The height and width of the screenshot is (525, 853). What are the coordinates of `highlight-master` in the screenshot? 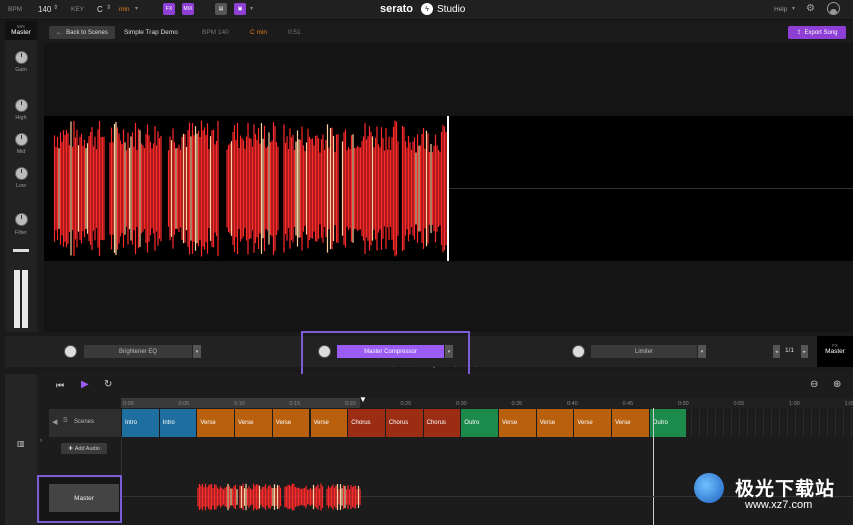 It's located at (79, 499).